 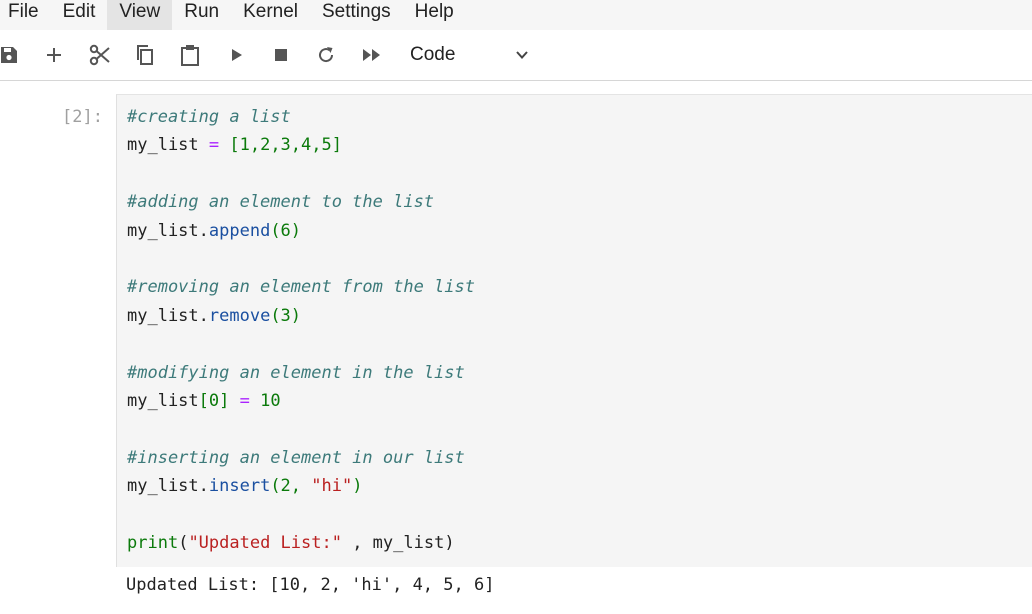 What do you see at coordinates (470, 55) in the screenshot?
I see `cell-type-dropdown: Code` at bounding box center [470, 55].